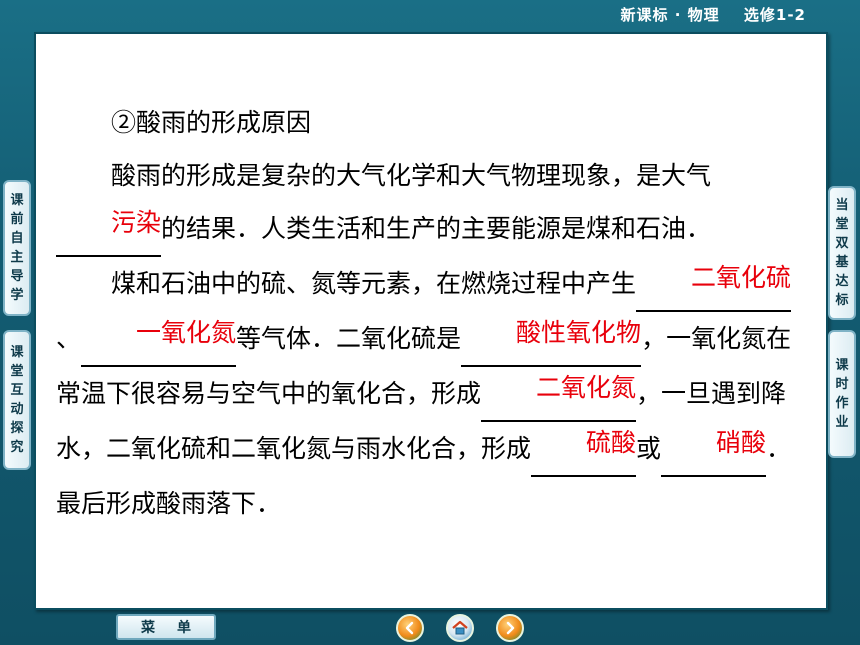  I want to click on prev-icon, so click(409, 628).